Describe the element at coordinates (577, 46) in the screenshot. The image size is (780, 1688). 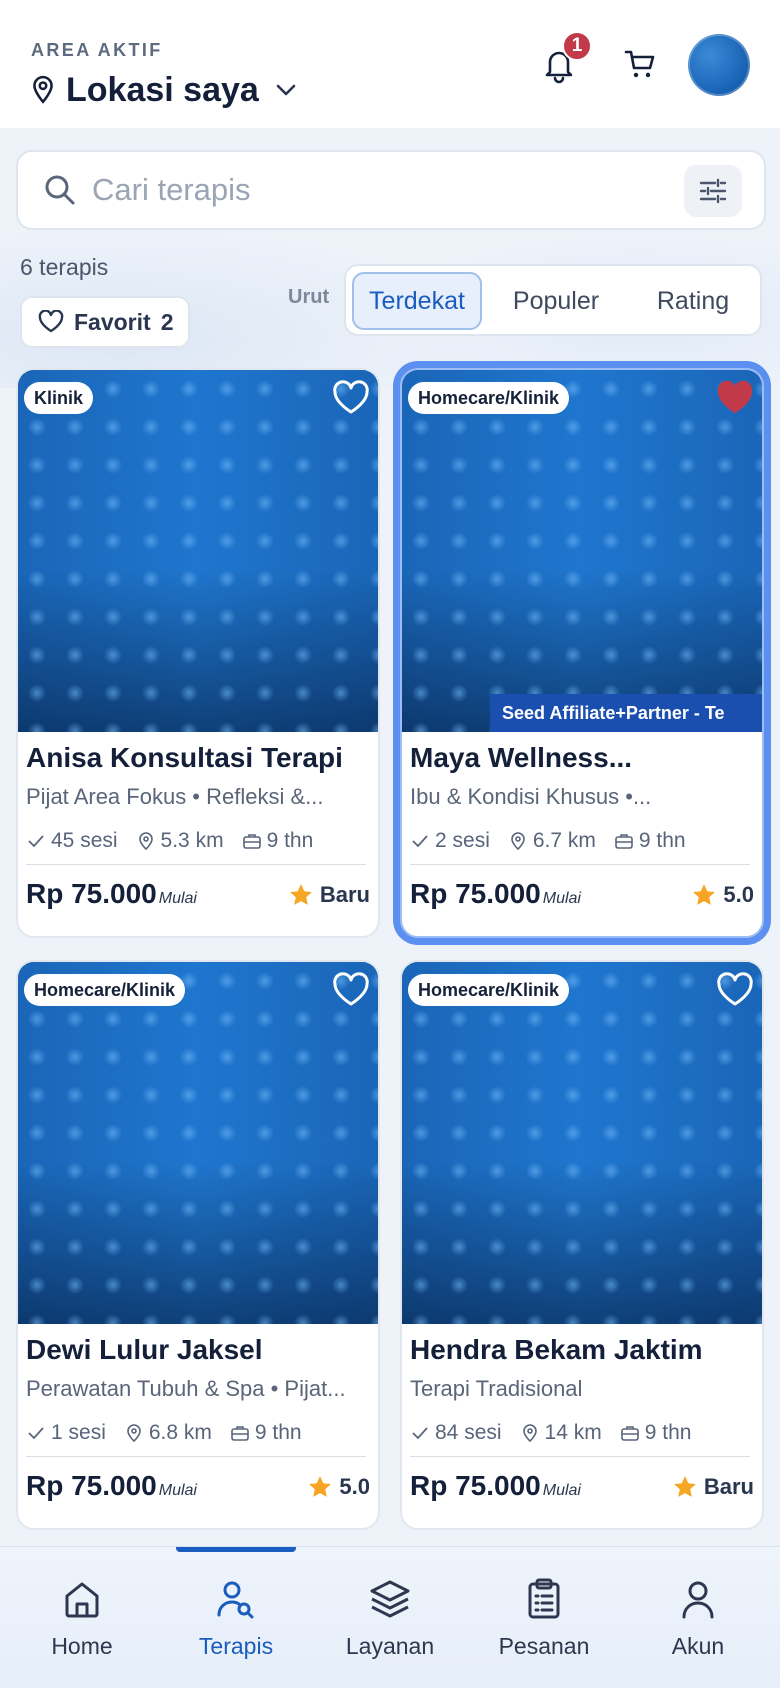
I see `notification-badge: 1` at that location.